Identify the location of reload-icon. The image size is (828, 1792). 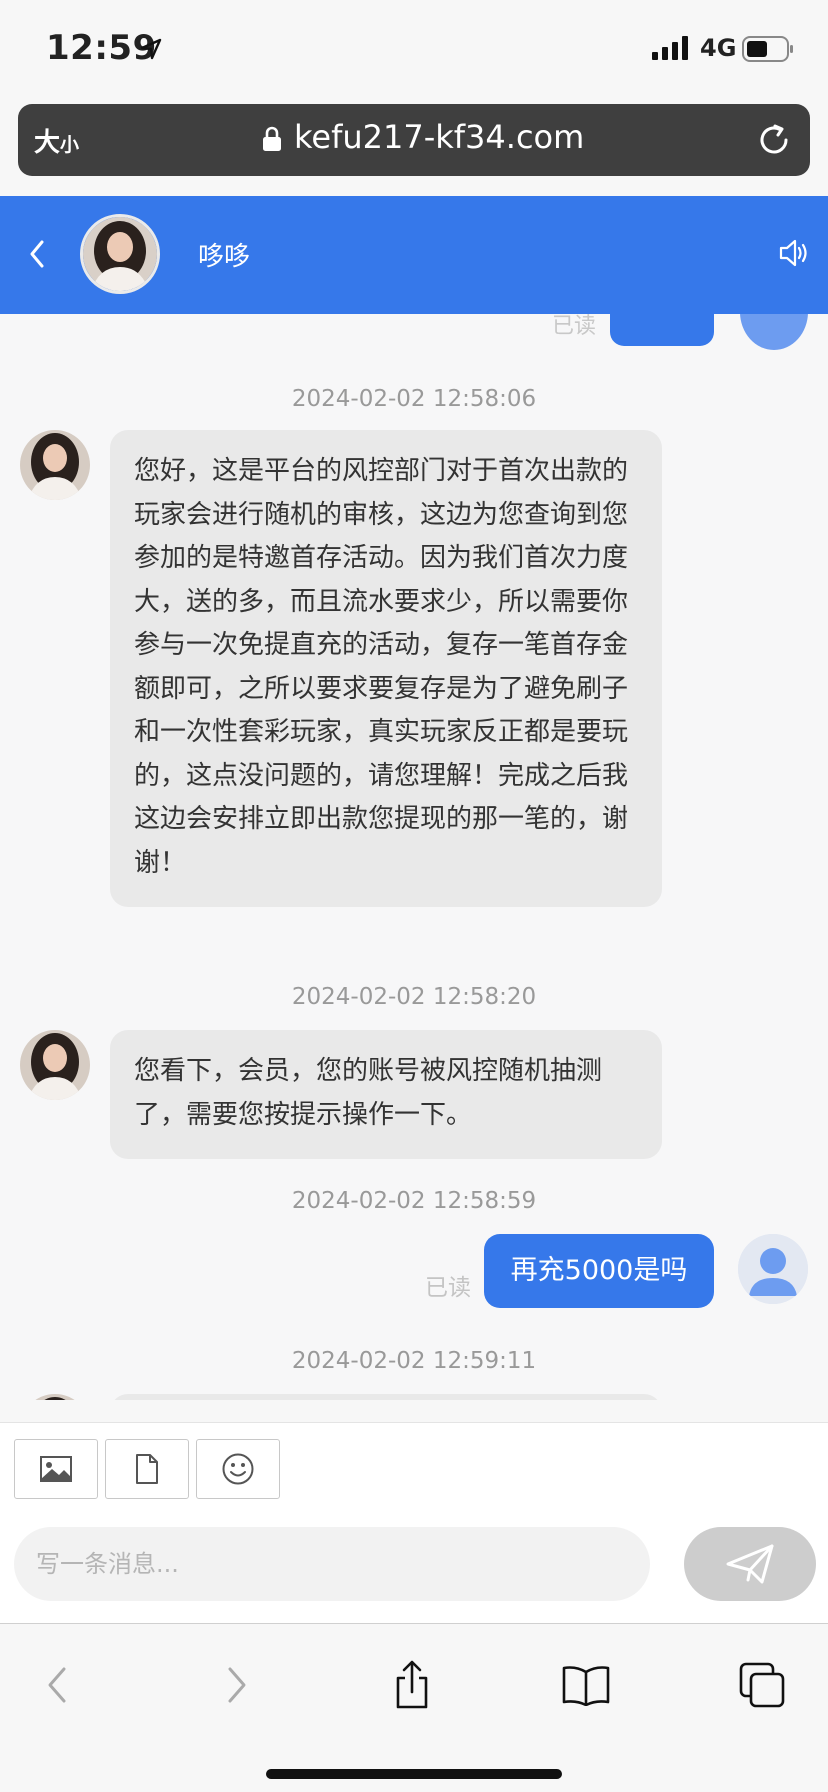
(774, 140).